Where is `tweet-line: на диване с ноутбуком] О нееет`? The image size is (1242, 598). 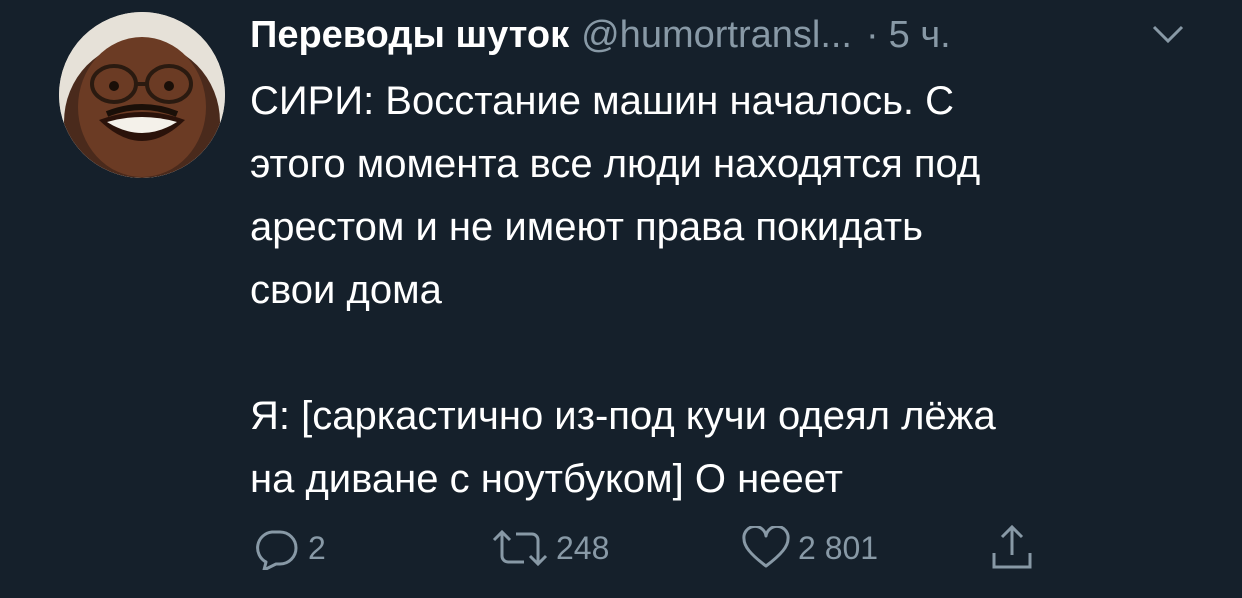
tweet-line: на диване с ноутбуком] О нееет is located at coordinates (546, 479).